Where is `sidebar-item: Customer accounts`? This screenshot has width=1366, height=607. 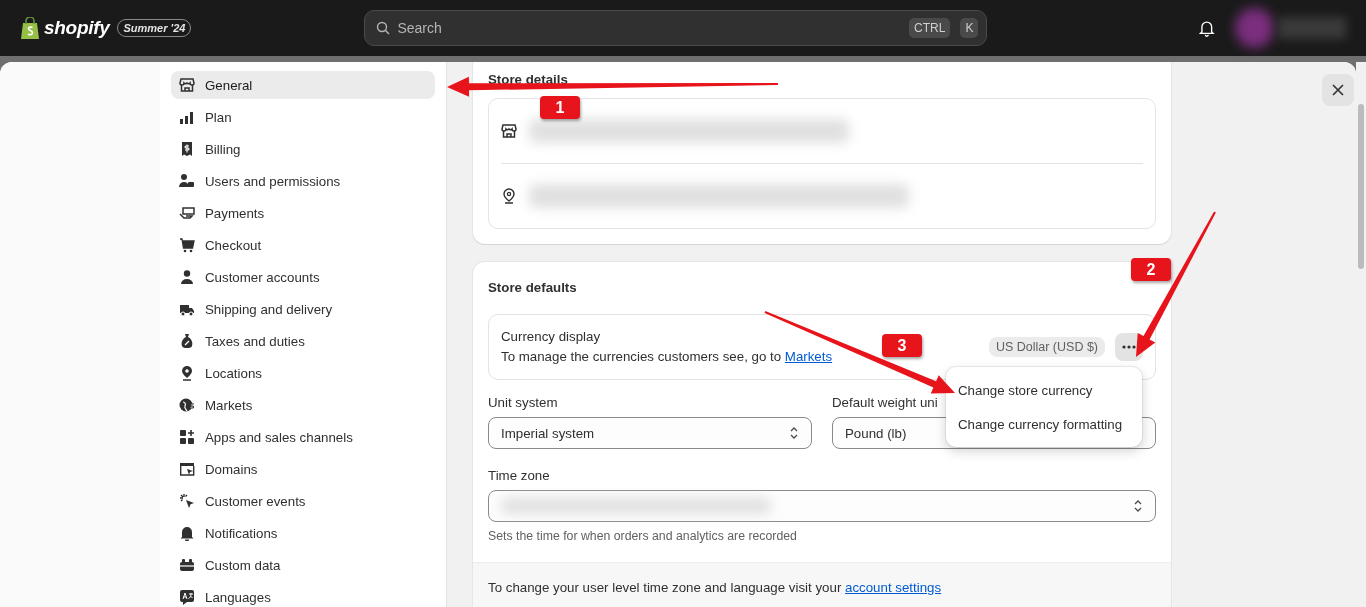
sidebar-item: Customer accounts is located at coordinates (303, 277).